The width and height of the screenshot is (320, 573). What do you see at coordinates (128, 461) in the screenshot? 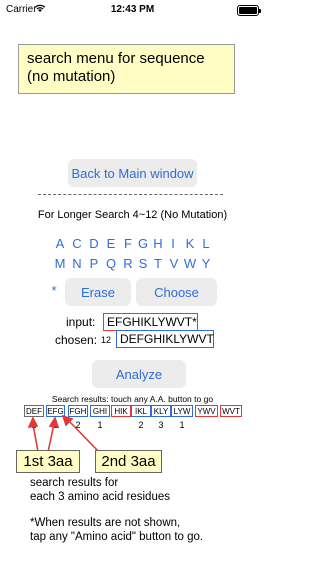
I see `callout-second-3aa: 2nd 3aa` at bounding box center [128, 461].